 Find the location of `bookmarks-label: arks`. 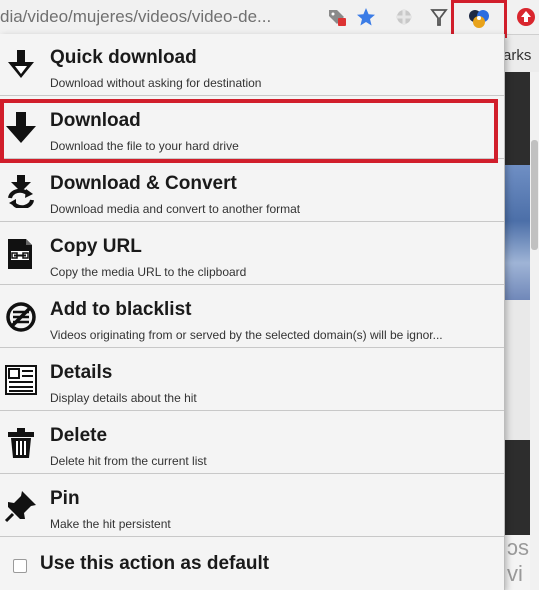

bookmarks-label: arks is located at coordinates (517, 55).